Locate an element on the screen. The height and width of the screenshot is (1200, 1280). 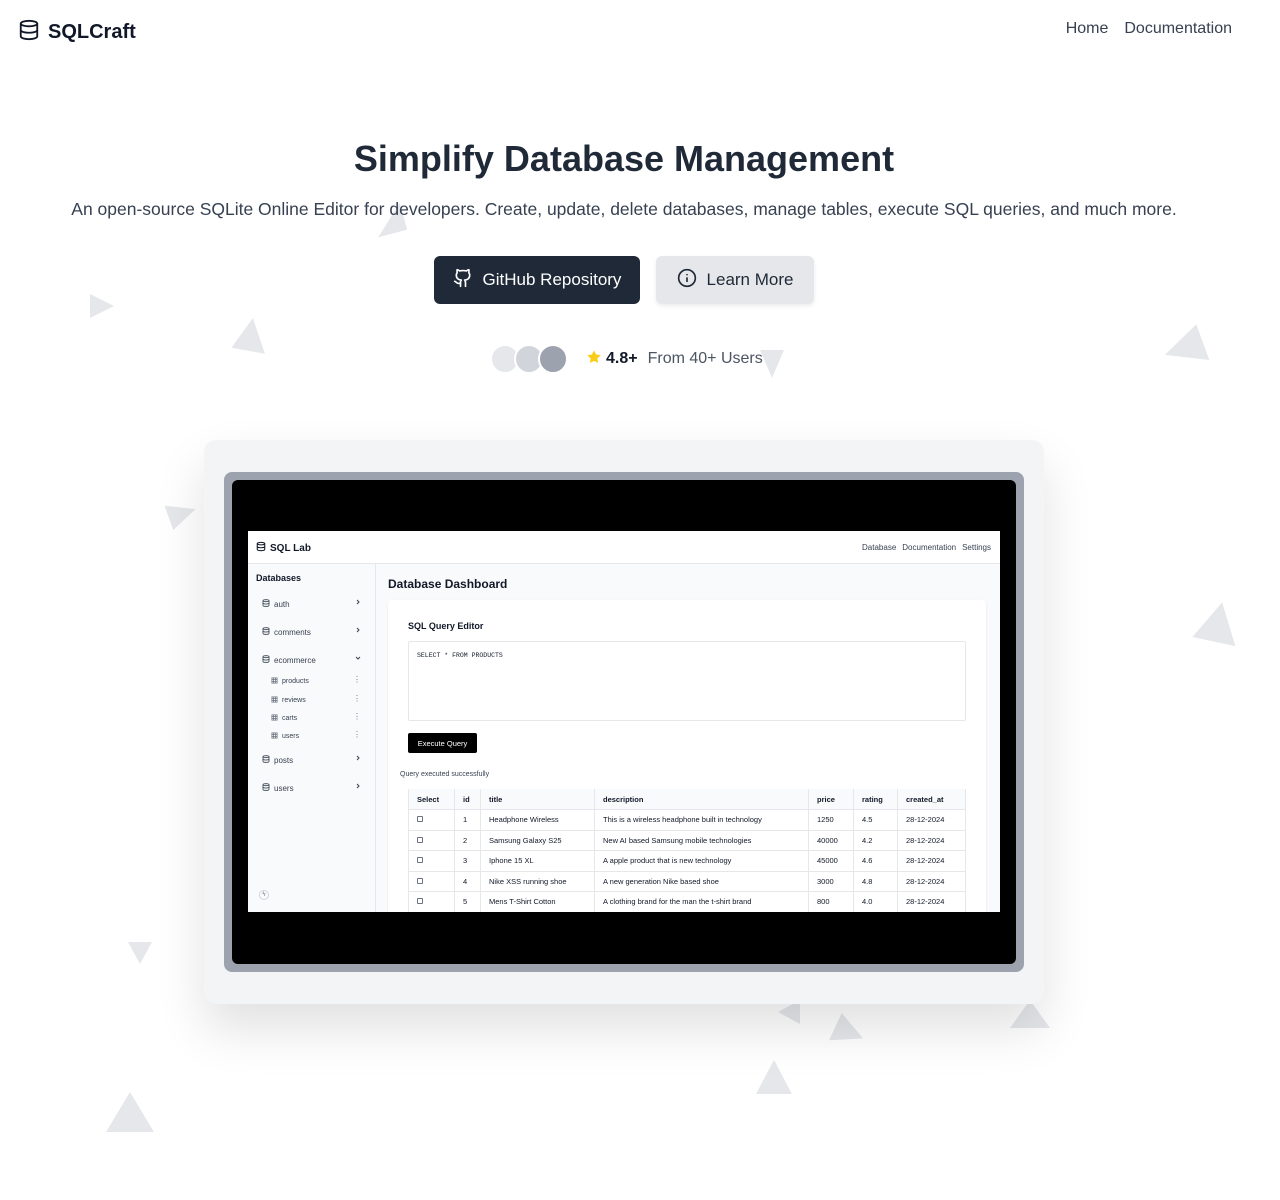
cell: 1 is located at coordinates (467, 820).